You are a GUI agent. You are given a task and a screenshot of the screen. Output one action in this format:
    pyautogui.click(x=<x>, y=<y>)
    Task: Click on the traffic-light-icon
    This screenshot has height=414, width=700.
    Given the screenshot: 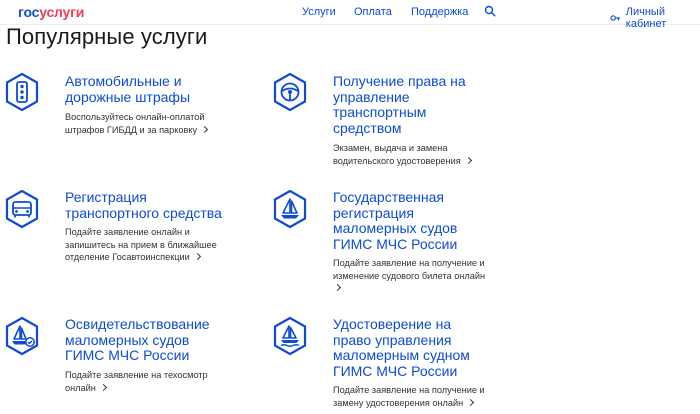 What is the action you would take?
    pyautogui.click(x=22, y=92)
    